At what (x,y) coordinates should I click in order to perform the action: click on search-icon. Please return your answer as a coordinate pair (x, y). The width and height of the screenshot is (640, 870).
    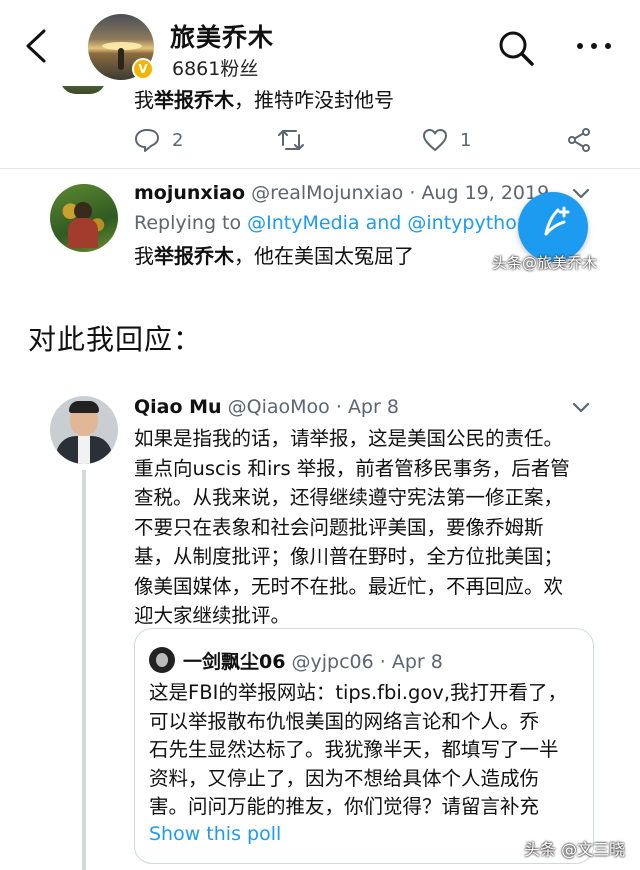
    Looking at the image, I should click on (516, 48).